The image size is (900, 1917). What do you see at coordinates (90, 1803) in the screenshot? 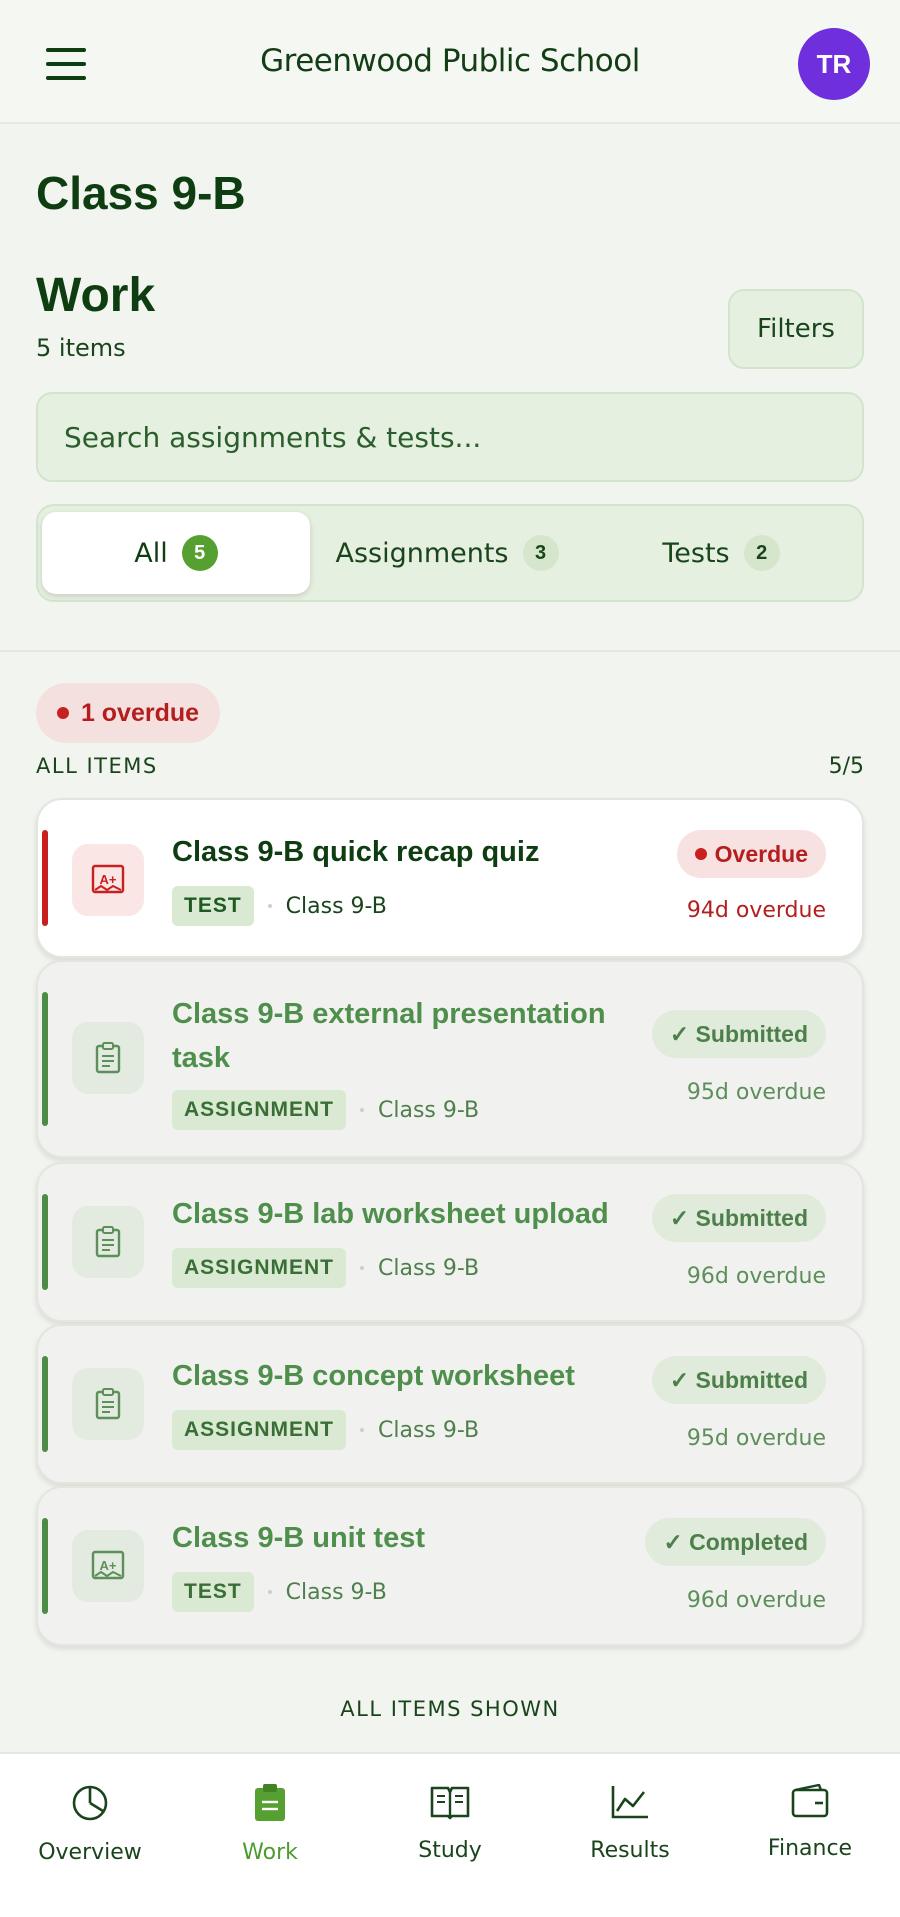
I see `pie-chart-icon` at bounding box center [90, 1803].